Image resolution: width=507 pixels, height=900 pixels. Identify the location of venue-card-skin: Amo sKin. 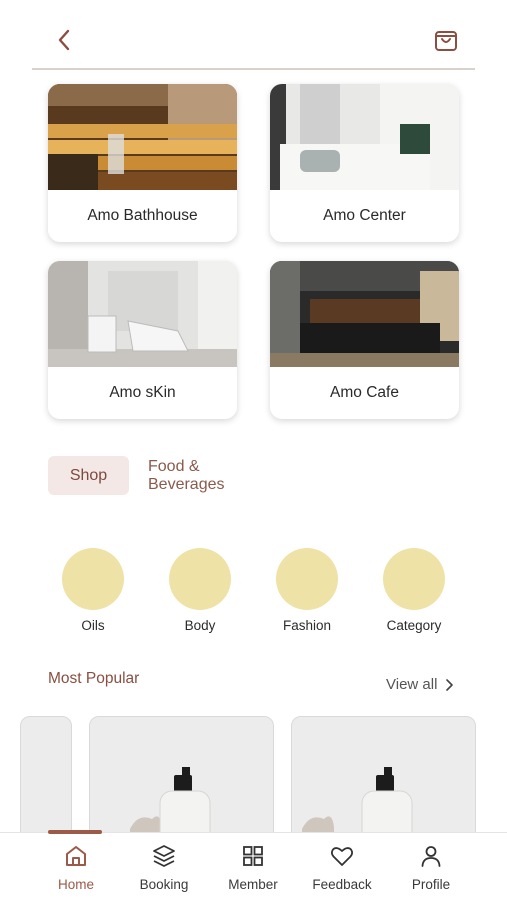
(142, 340).